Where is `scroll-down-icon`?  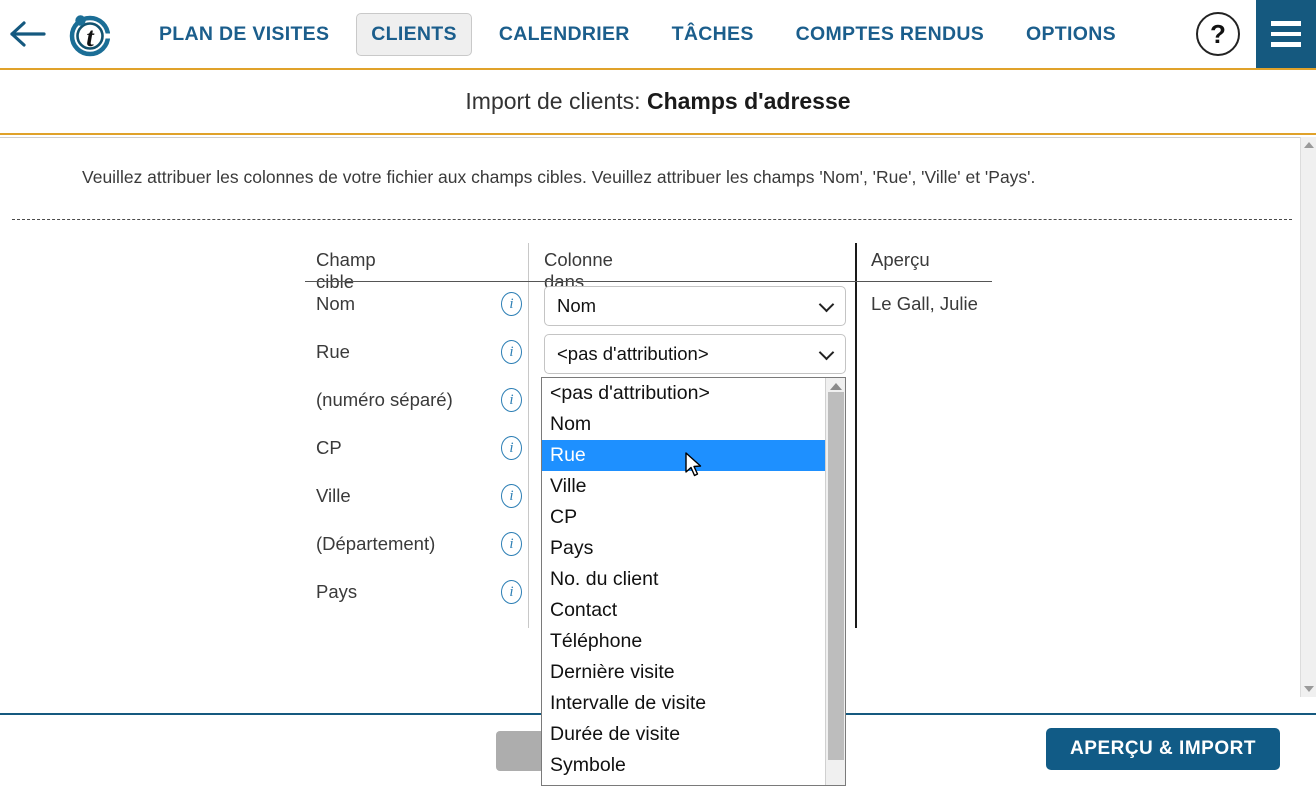
scroll-down-icon is located at coordinates (1309, 689).